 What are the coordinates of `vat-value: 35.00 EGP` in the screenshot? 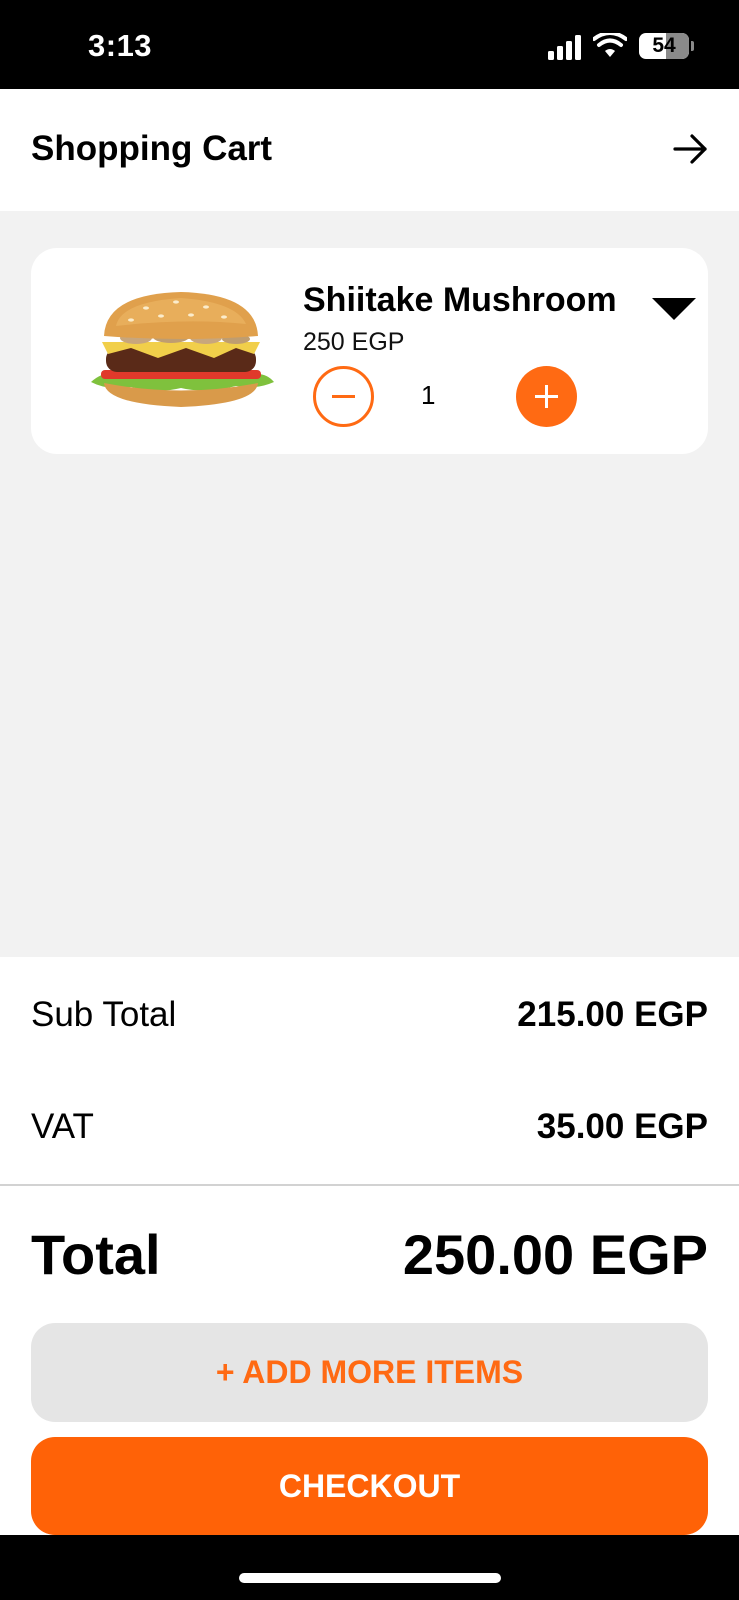 It's located at (622, 1126).